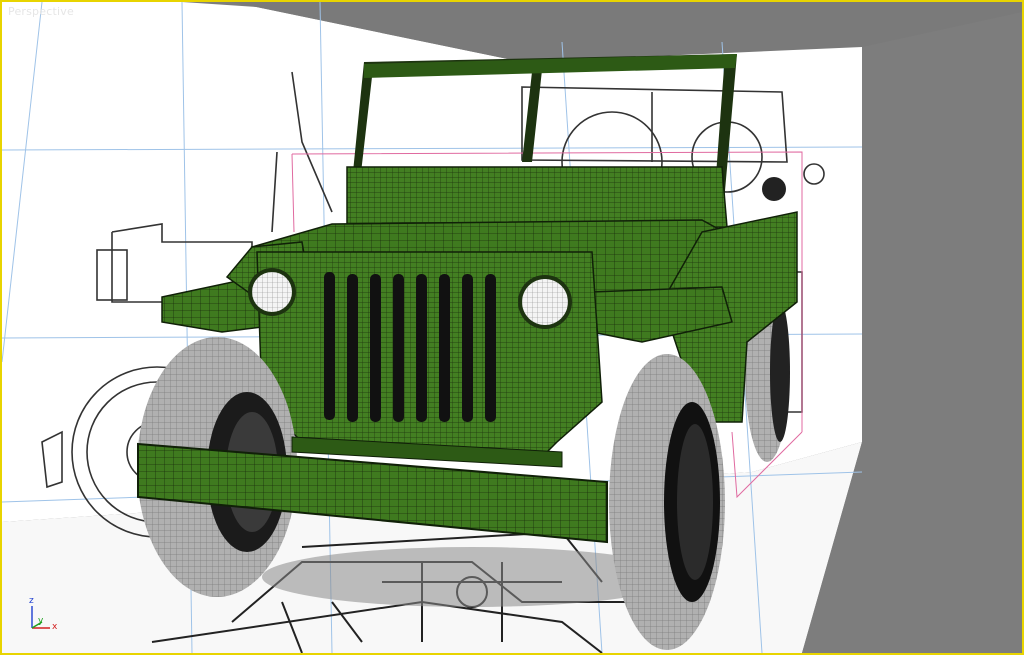 Image resolution: width=1024 pixels, height=655 pixels. Describe the element at coordinates (545, 302) in the screenshot. I see `right-headlight` at that location.